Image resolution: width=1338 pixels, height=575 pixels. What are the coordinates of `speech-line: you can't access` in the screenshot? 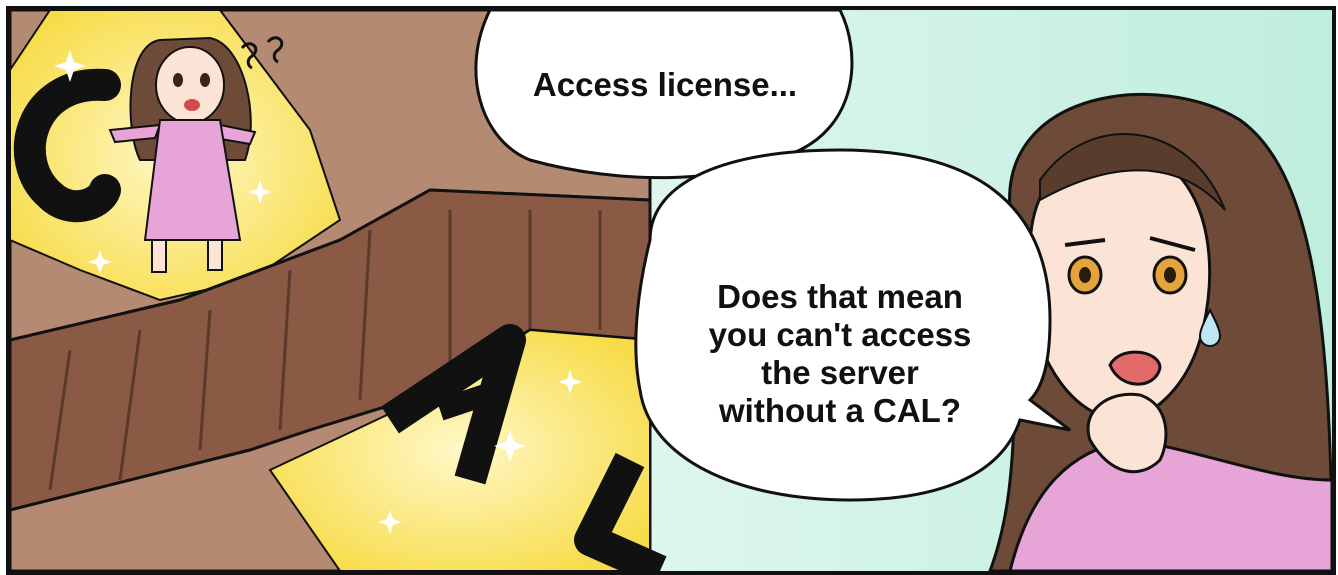 It's located at (840, 334).